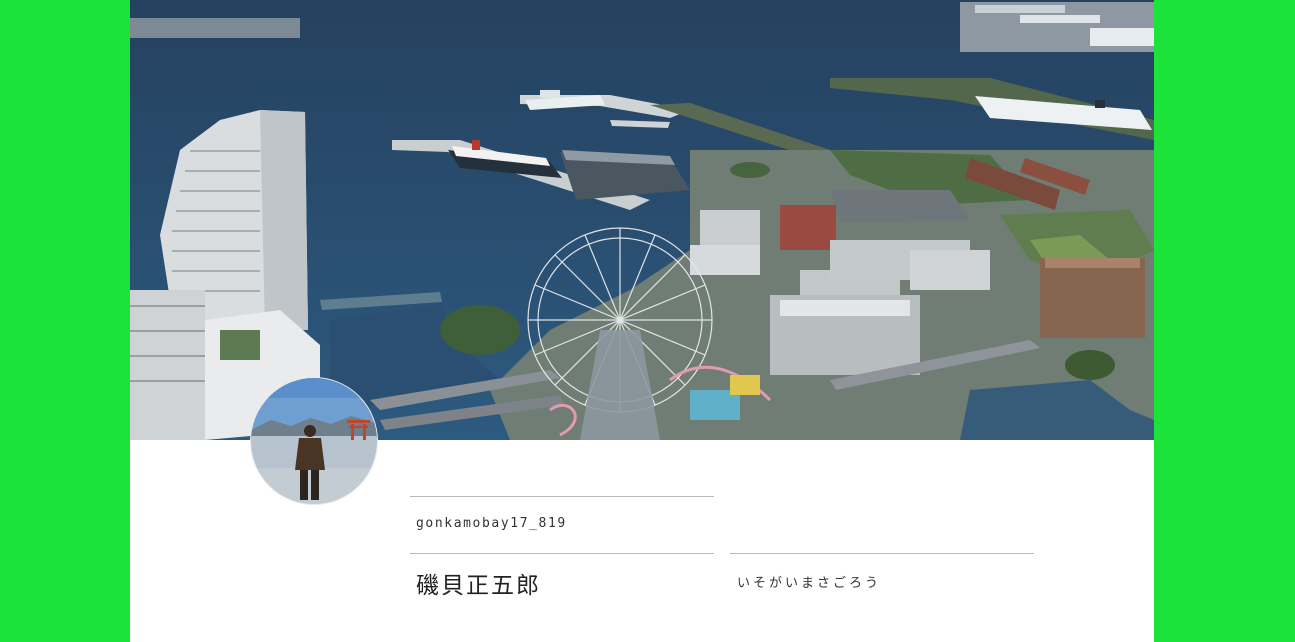 The width and height of the screenshot is (1295, 642). I want to click on username-handle: gonkamobay17_819, so click(491, 523).